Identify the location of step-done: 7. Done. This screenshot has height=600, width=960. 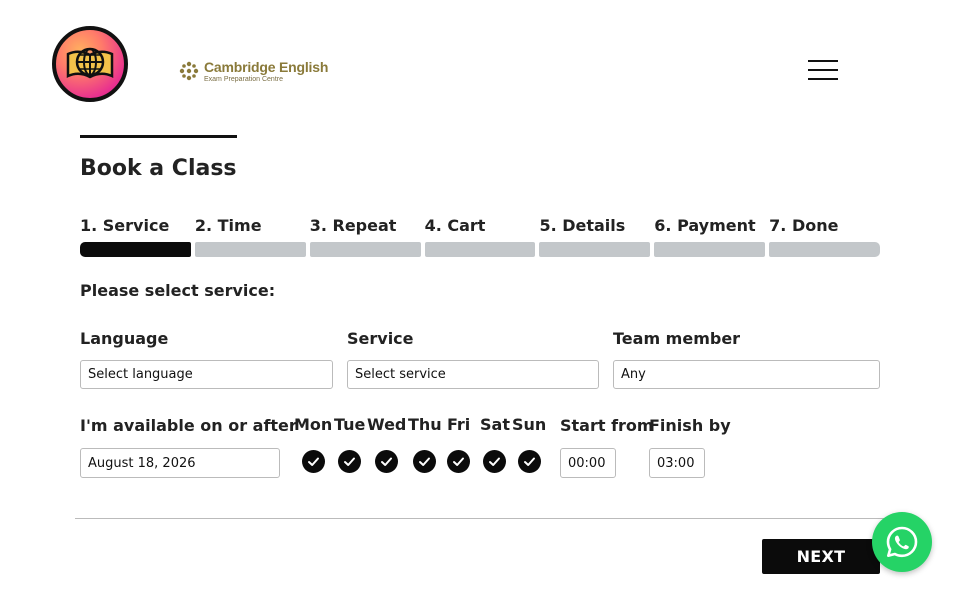
(825, 236).